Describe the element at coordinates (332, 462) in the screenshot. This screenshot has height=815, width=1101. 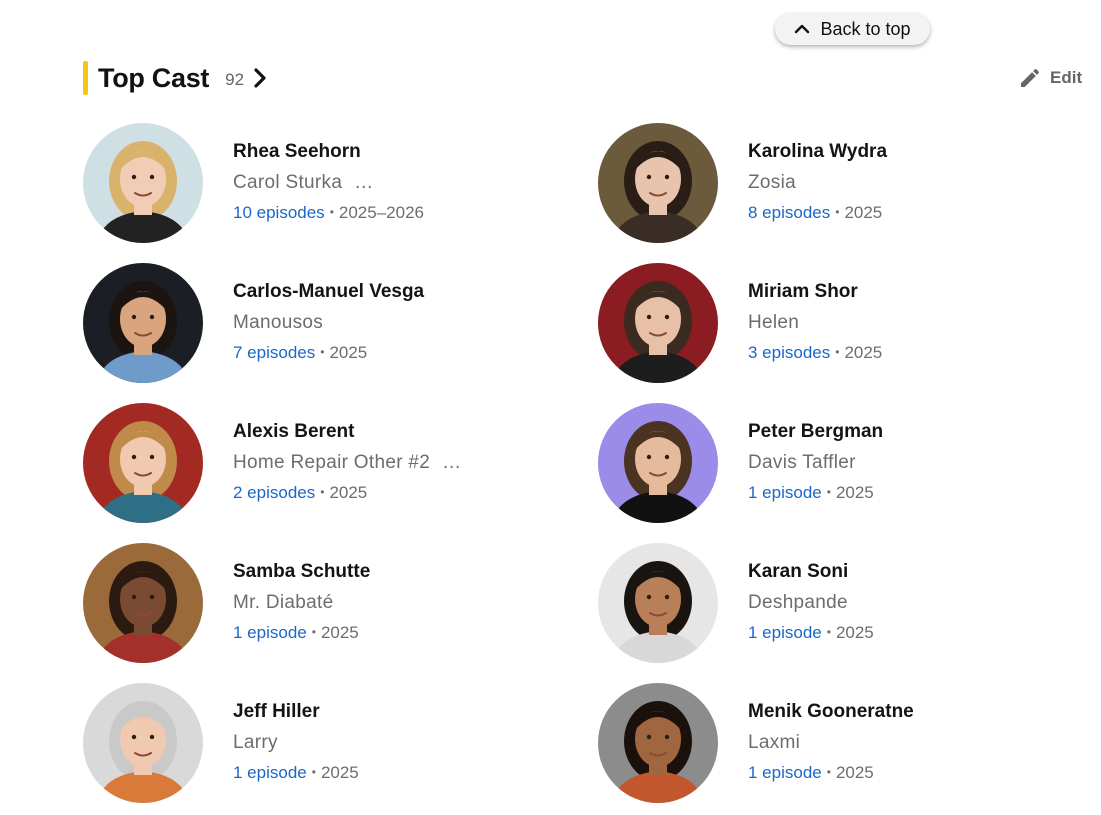
I see `character-name: Home Repair Other #2` at that location.